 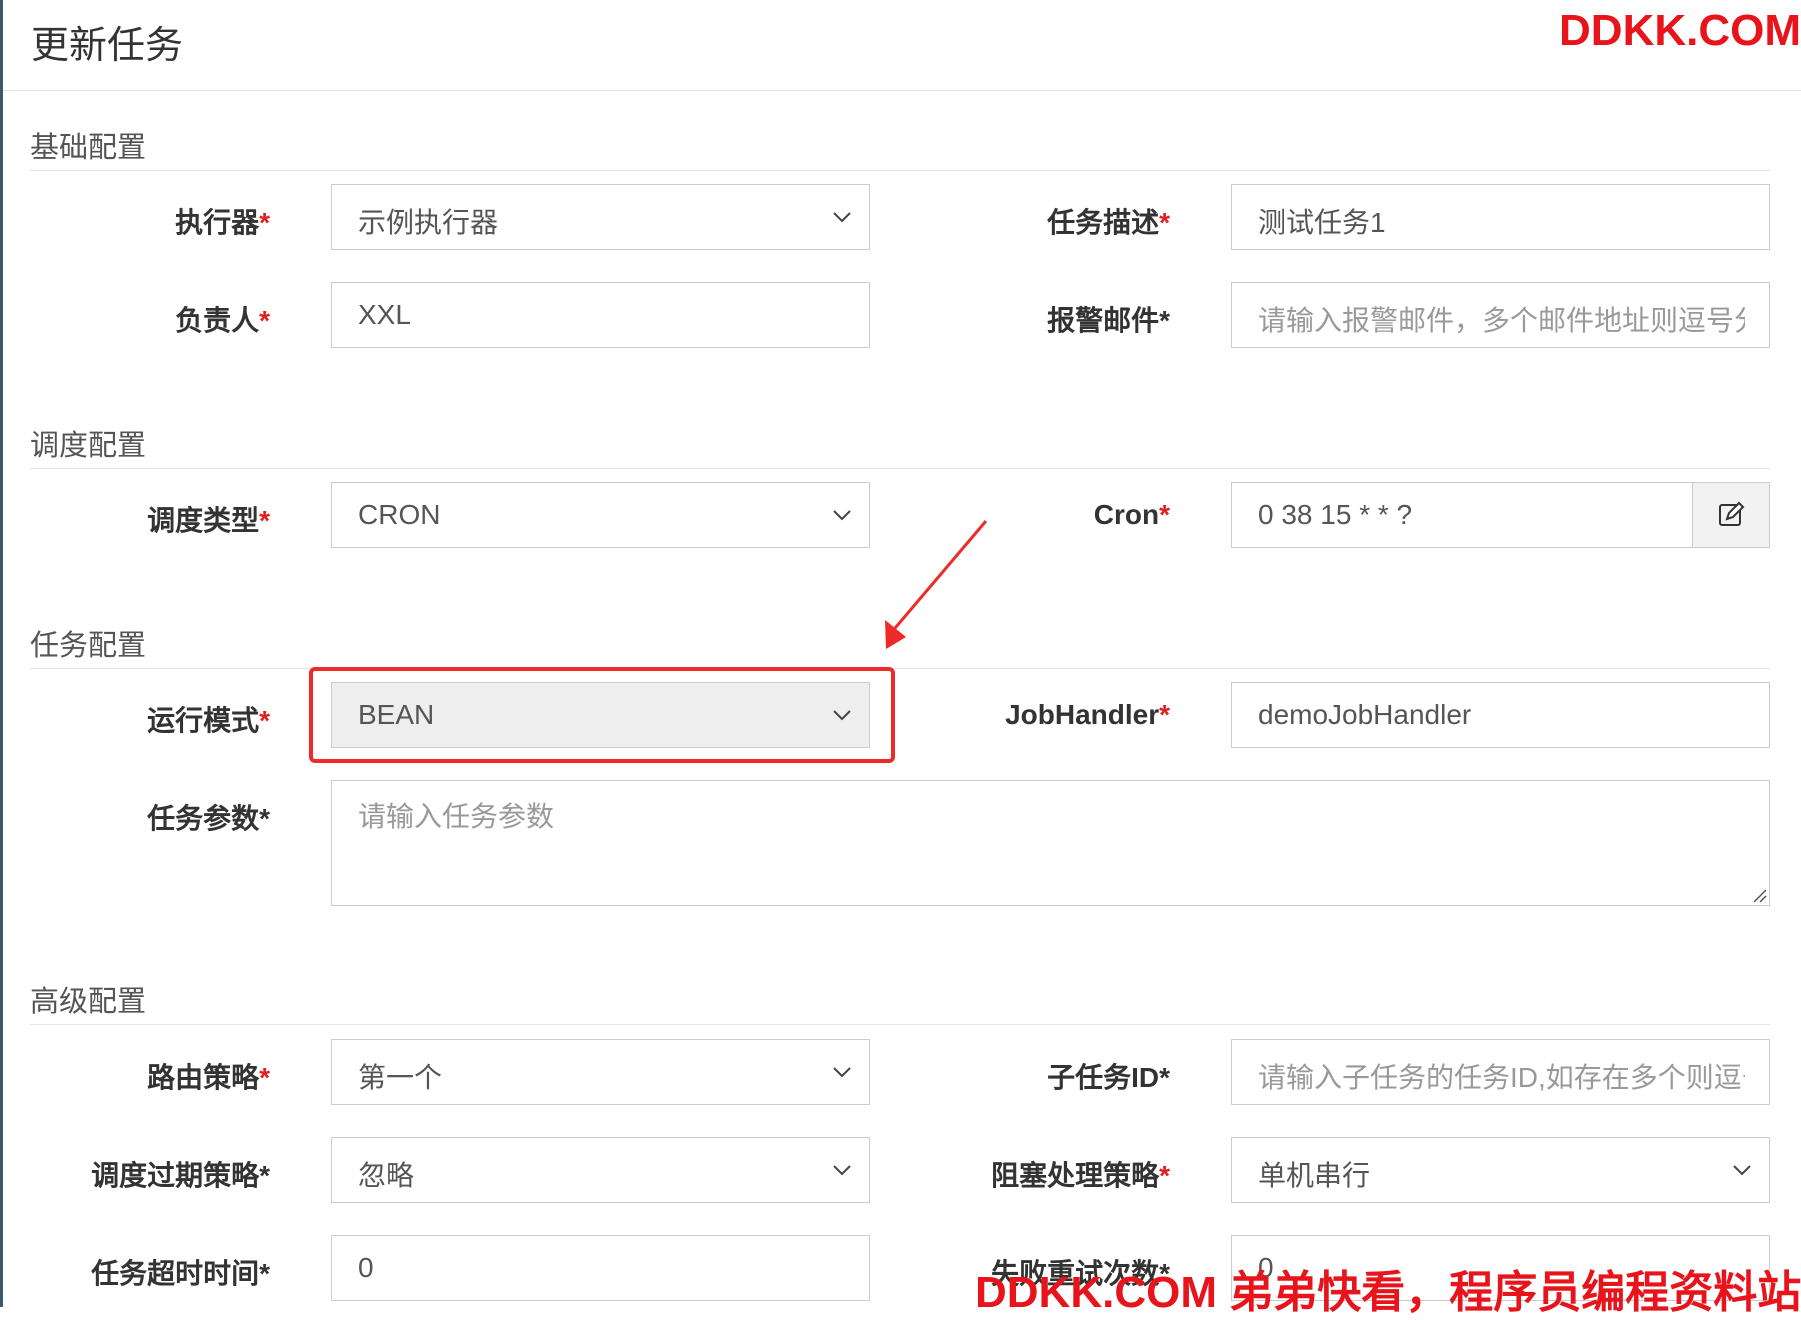 I want to click on watermark-bottom: DDKK.COM 弟弟快看，程序员编程资料站, so click(x=1388, y=1292).